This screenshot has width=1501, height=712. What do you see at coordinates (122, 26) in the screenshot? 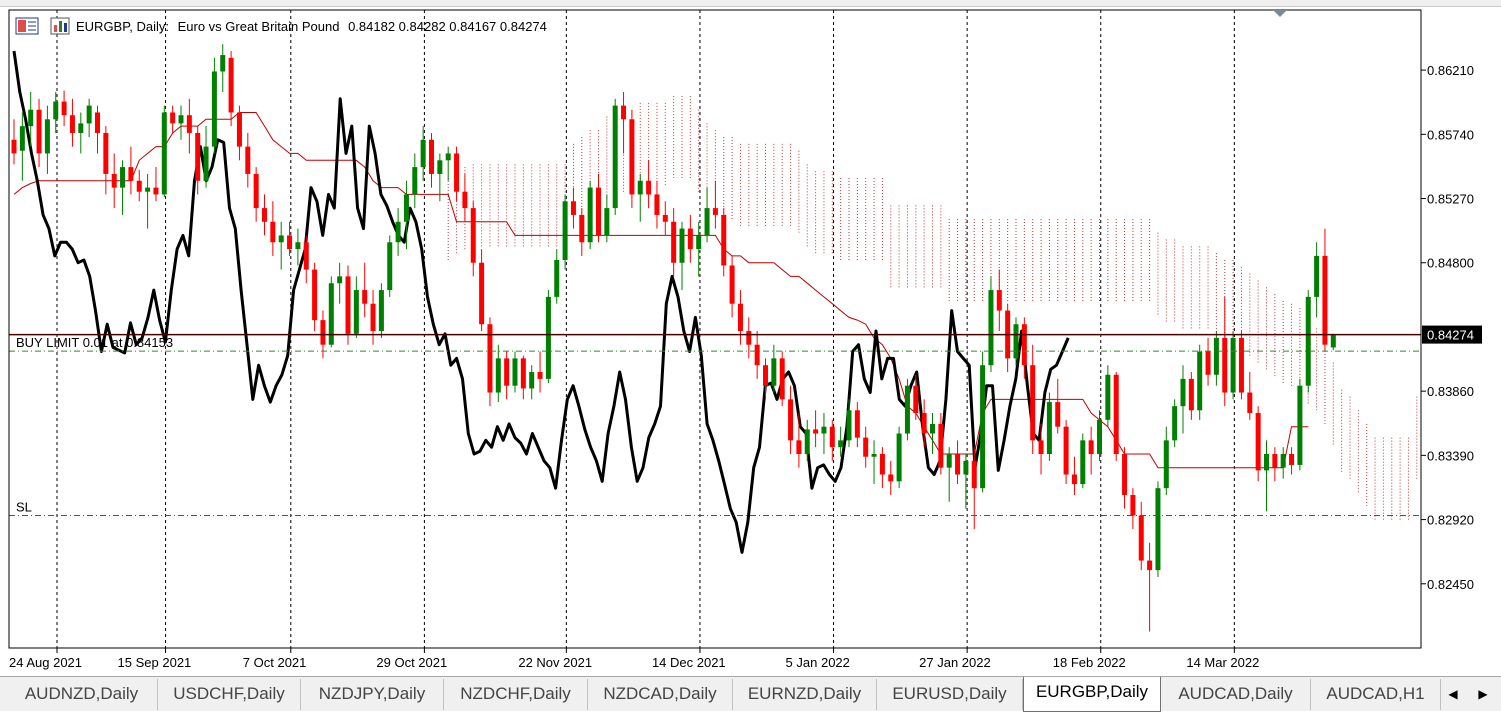
I see `symbol-label: EURGBP, Daily:` at bounding box center [122, 26].